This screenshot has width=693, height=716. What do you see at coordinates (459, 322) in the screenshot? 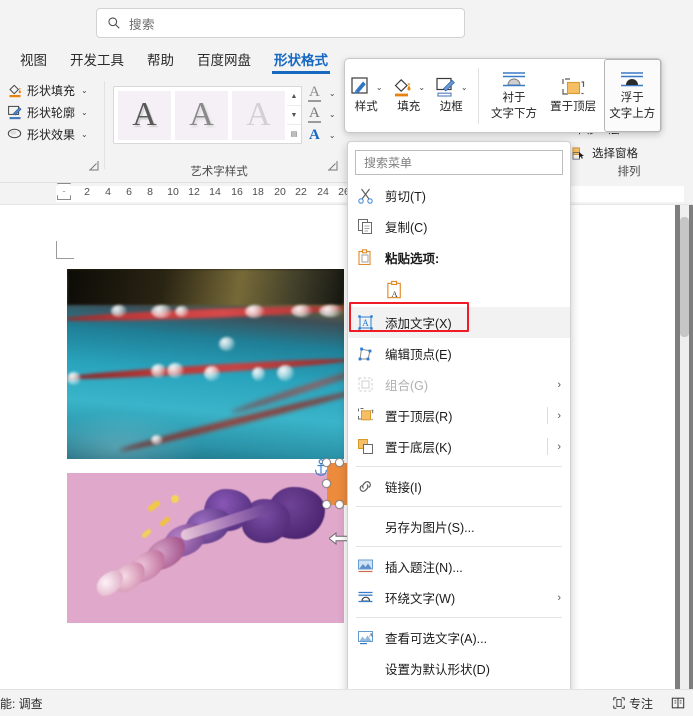
I see `menu-item-add-text: A 添加文字(X)` at bounding box center [459, 322].